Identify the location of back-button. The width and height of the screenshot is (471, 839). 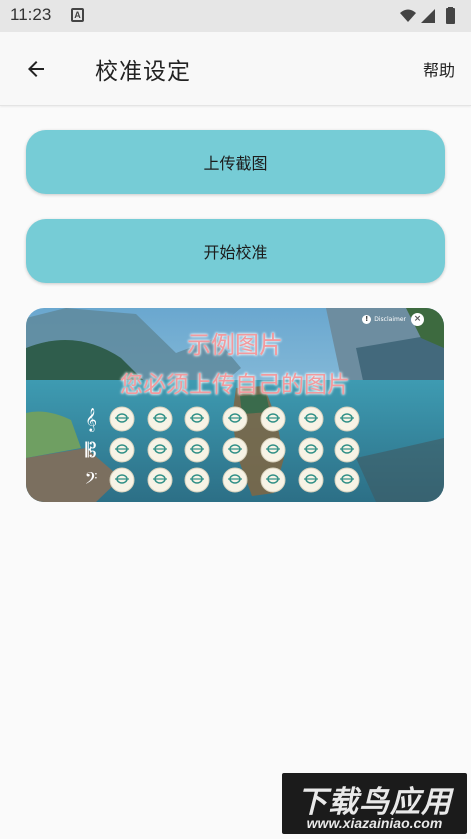
(36, 69).